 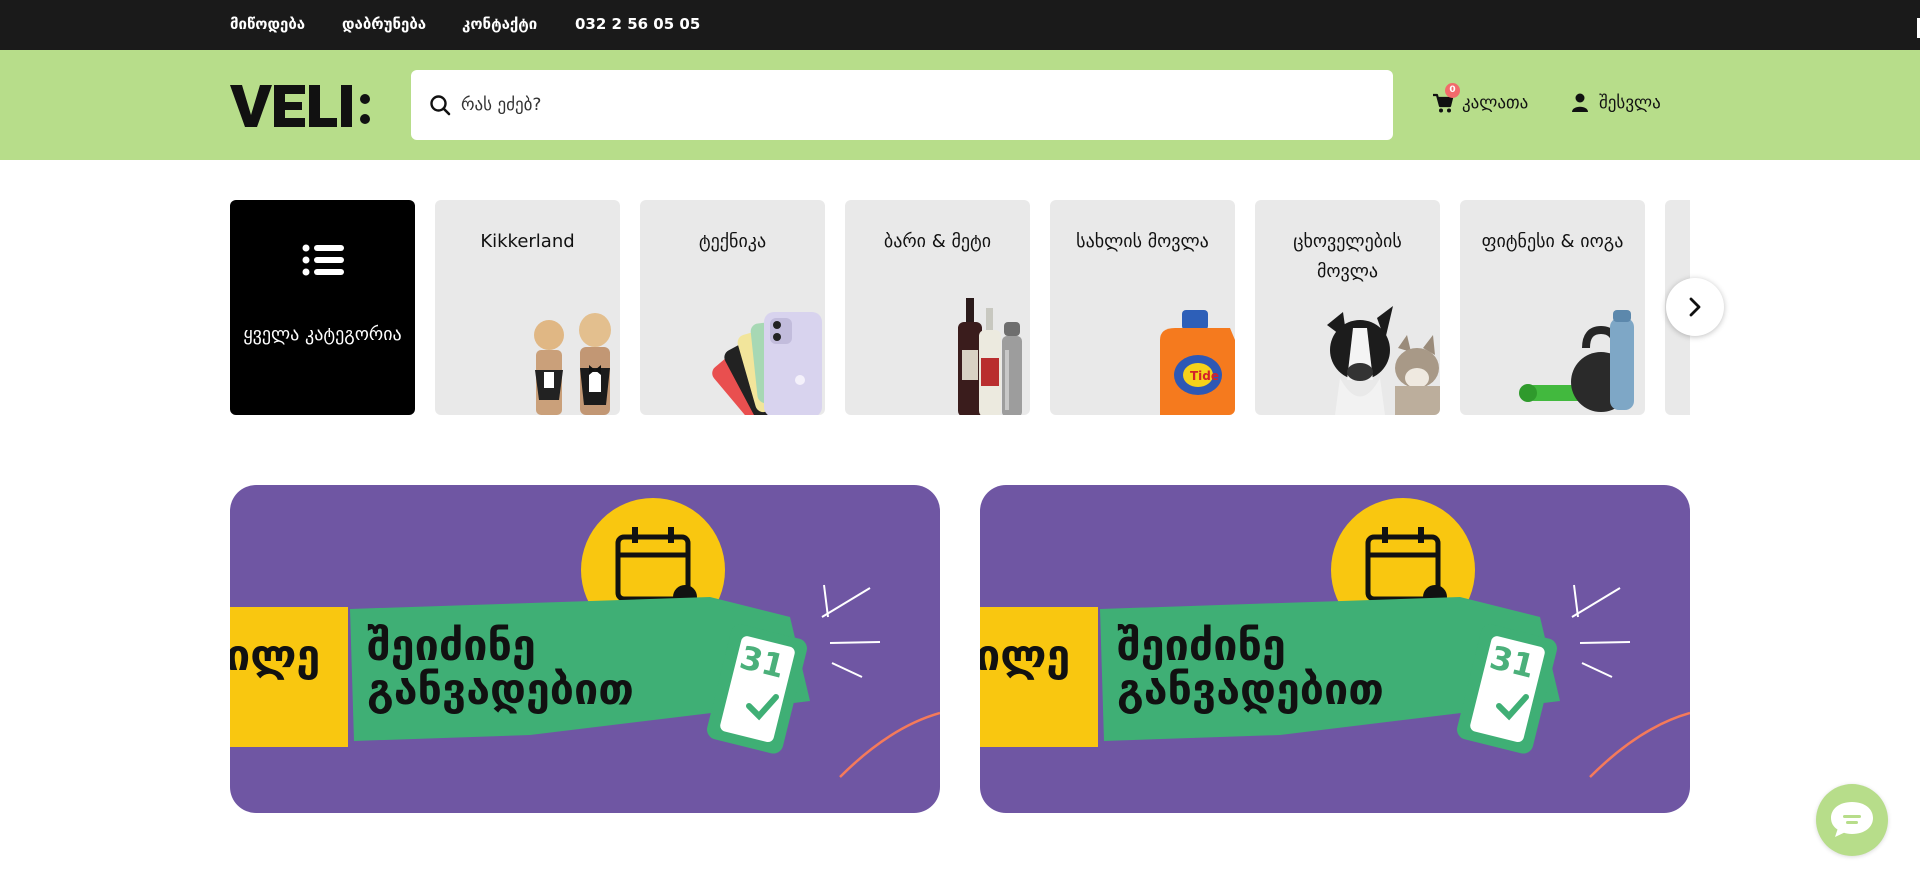 What do you see at coordinates (637, 24) in the screenshot?
I see `topbar-phone: 032 2 56 05 05` at bounding box center [637, 24].